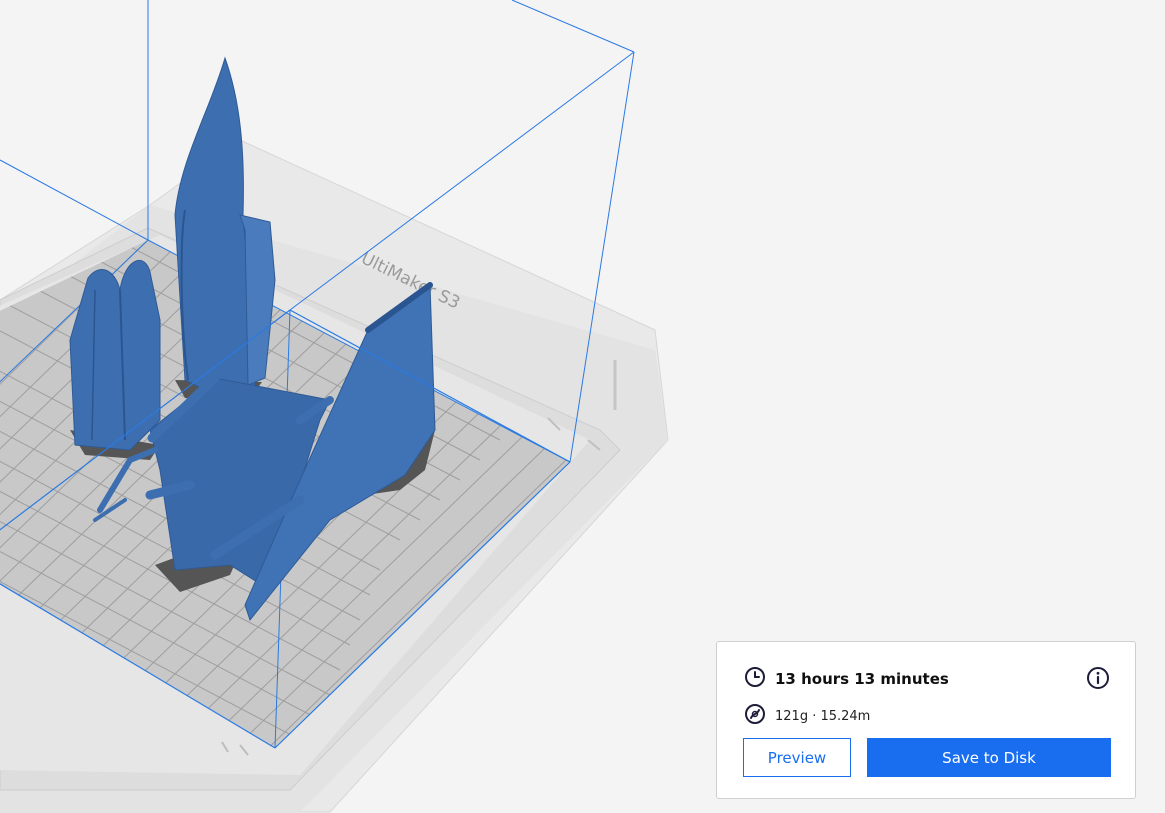 This screenshot has height=813, width=1165. I want to click on print-time-row: 13 hours 13 minutes, so click(846, 679).